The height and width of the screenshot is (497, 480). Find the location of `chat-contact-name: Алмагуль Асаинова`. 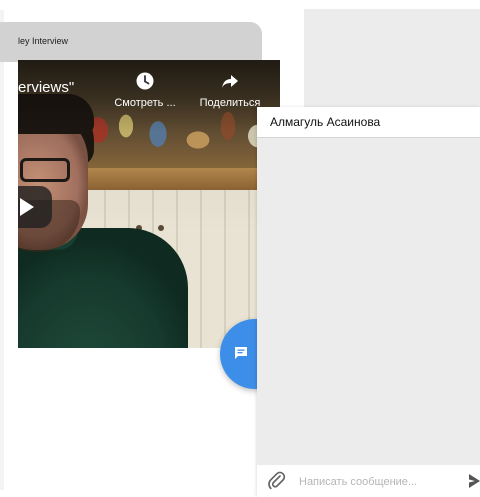

chat-contact-name: Алмагуль Асаинова is located at coordinates (325, 122).